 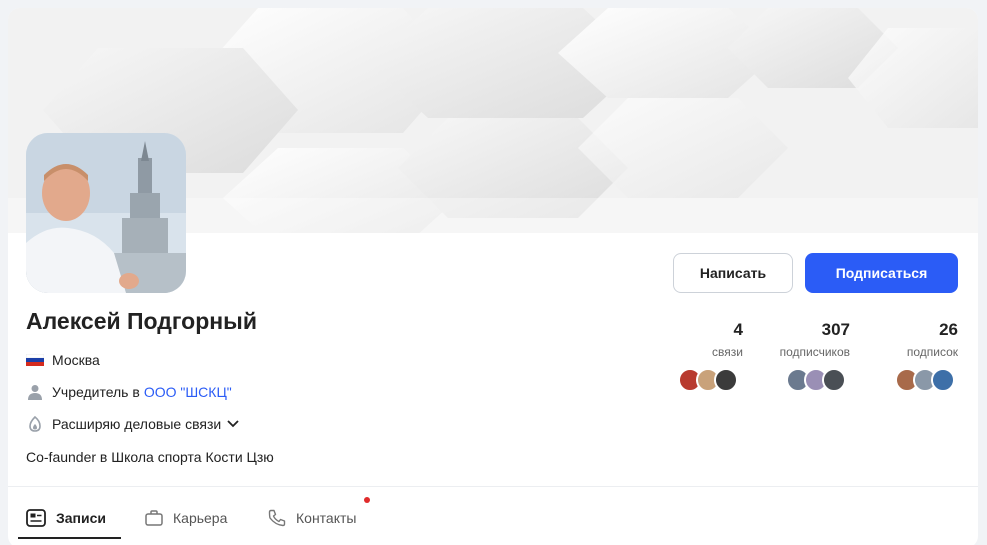 I want to click on tab-label: Записи, so click(x=81, y=518).